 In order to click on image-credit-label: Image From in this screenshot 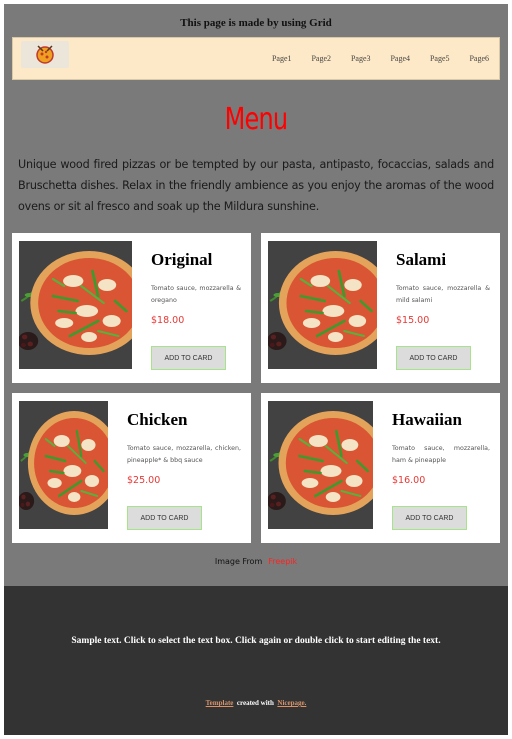, I will do `click(238, 561)`.